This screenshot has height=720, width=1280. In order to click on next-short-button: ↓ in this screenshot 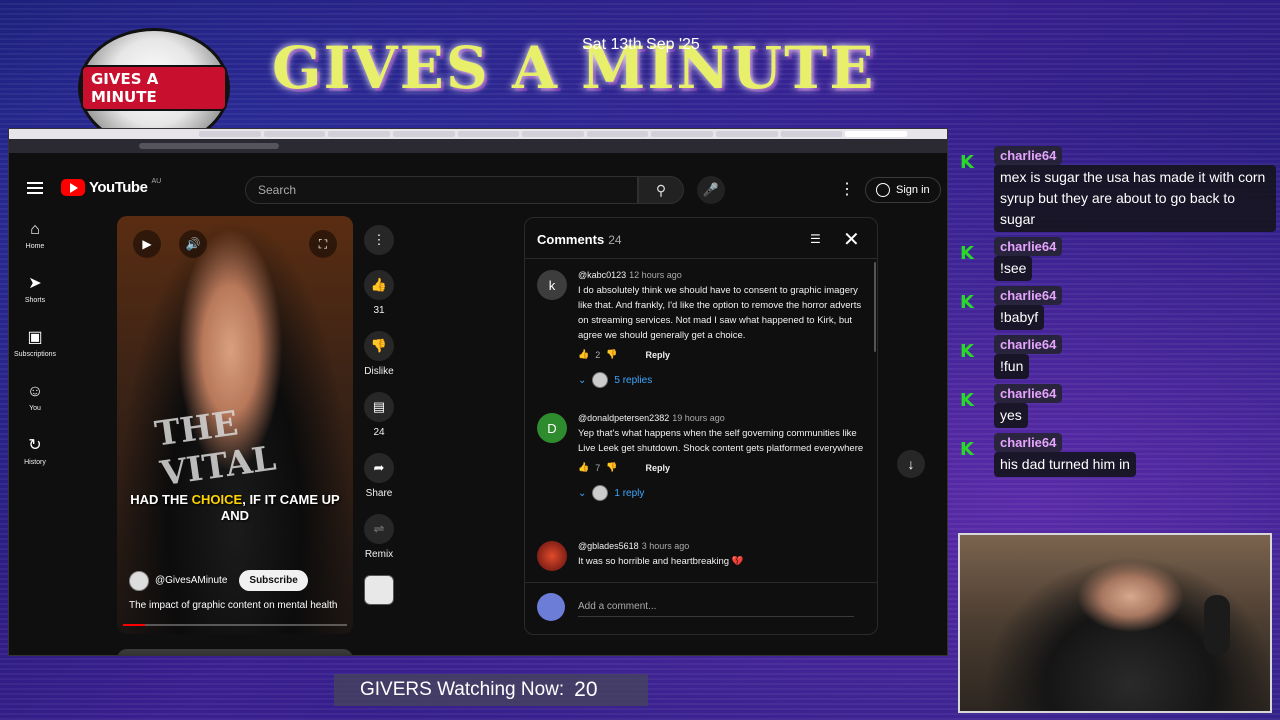, I will do `click(911, 464)`.